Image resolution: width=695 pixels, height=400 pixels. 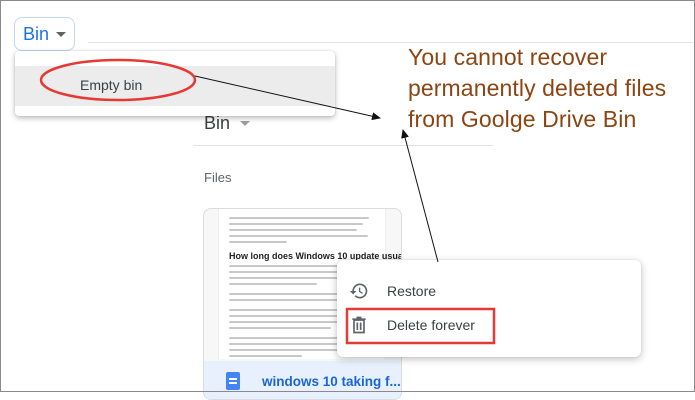 I want to click on empty-bin-menu-item: Empty bin, so click(x=175, y=86).